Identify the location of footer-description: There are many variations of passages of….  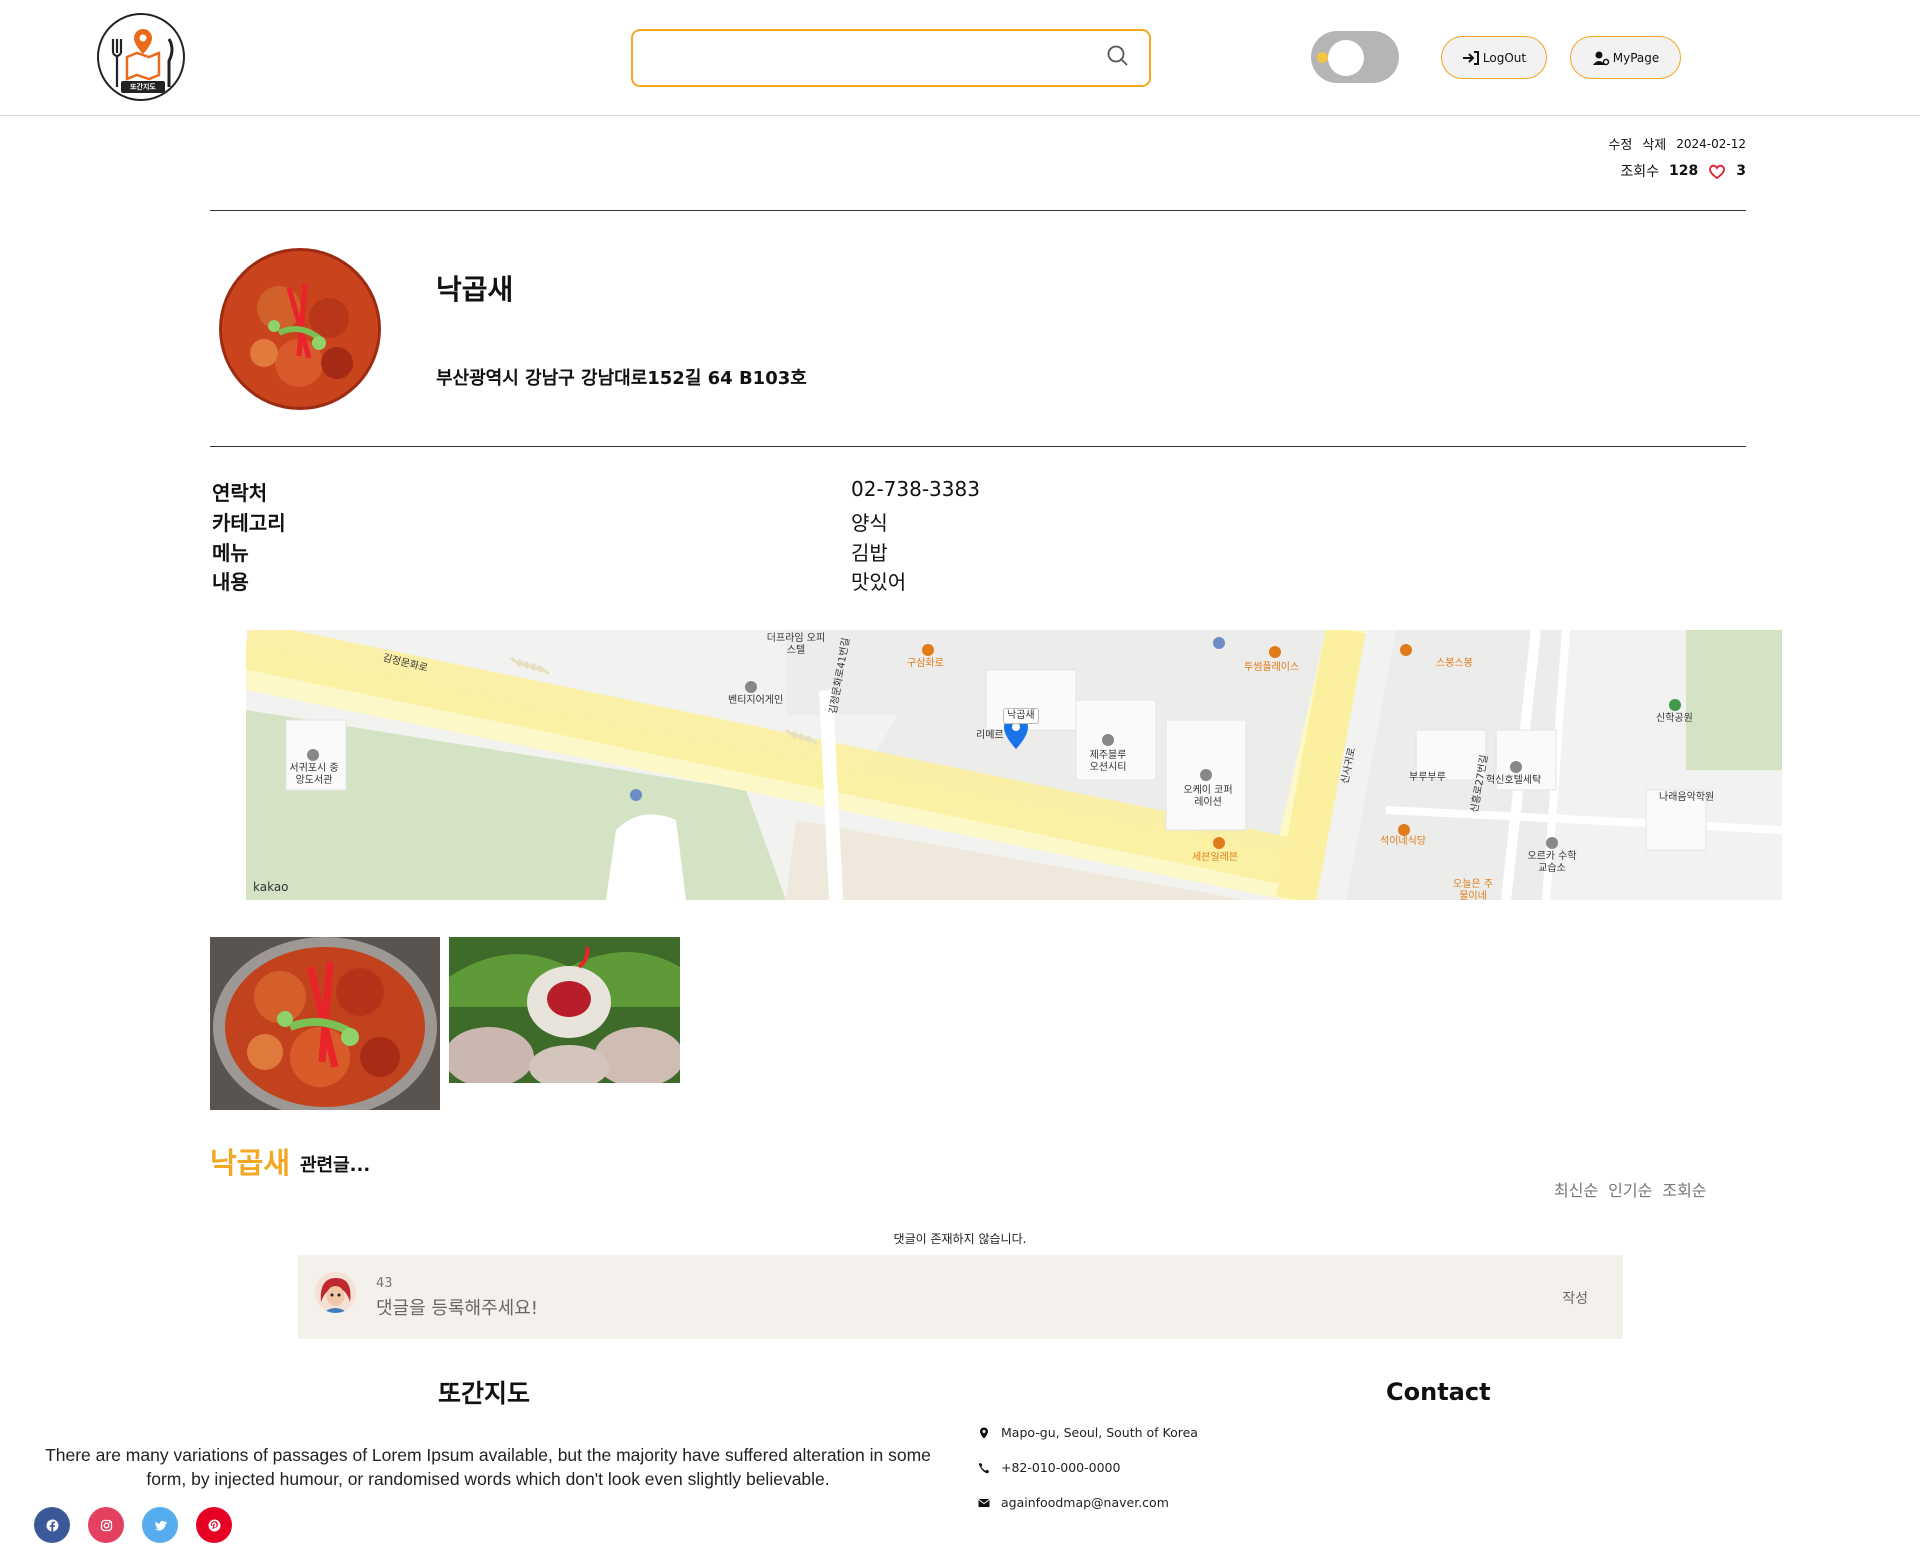
(488, 1467).